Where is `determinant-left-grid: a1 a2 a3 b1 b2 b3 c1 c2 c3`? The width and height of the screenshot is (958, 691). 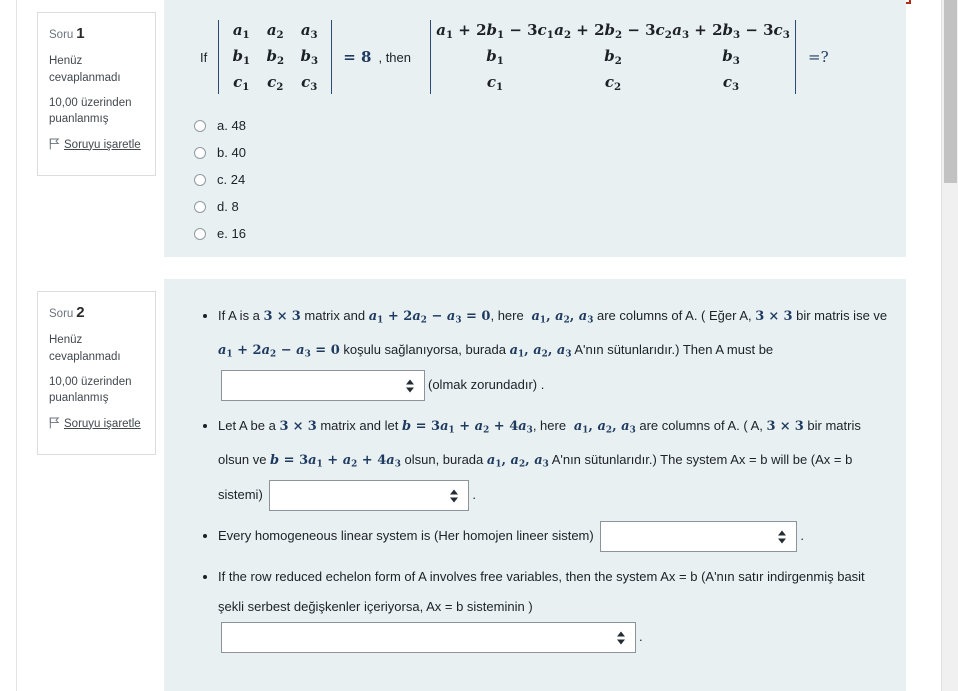
determinant-left-grid: a1 a2 a3 b1 b2 b3 c1 c2 c3 is located at coordinates (275, 57).